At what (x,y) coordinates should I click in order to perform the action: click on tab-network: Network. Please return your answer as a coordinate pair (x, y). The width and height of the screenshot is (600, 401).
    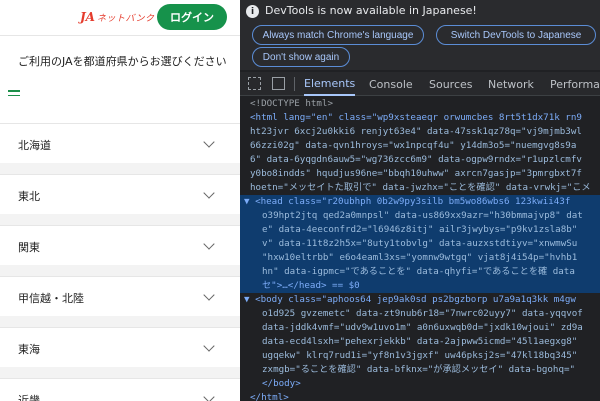
    Looking at the image, I should click on (511, 84).